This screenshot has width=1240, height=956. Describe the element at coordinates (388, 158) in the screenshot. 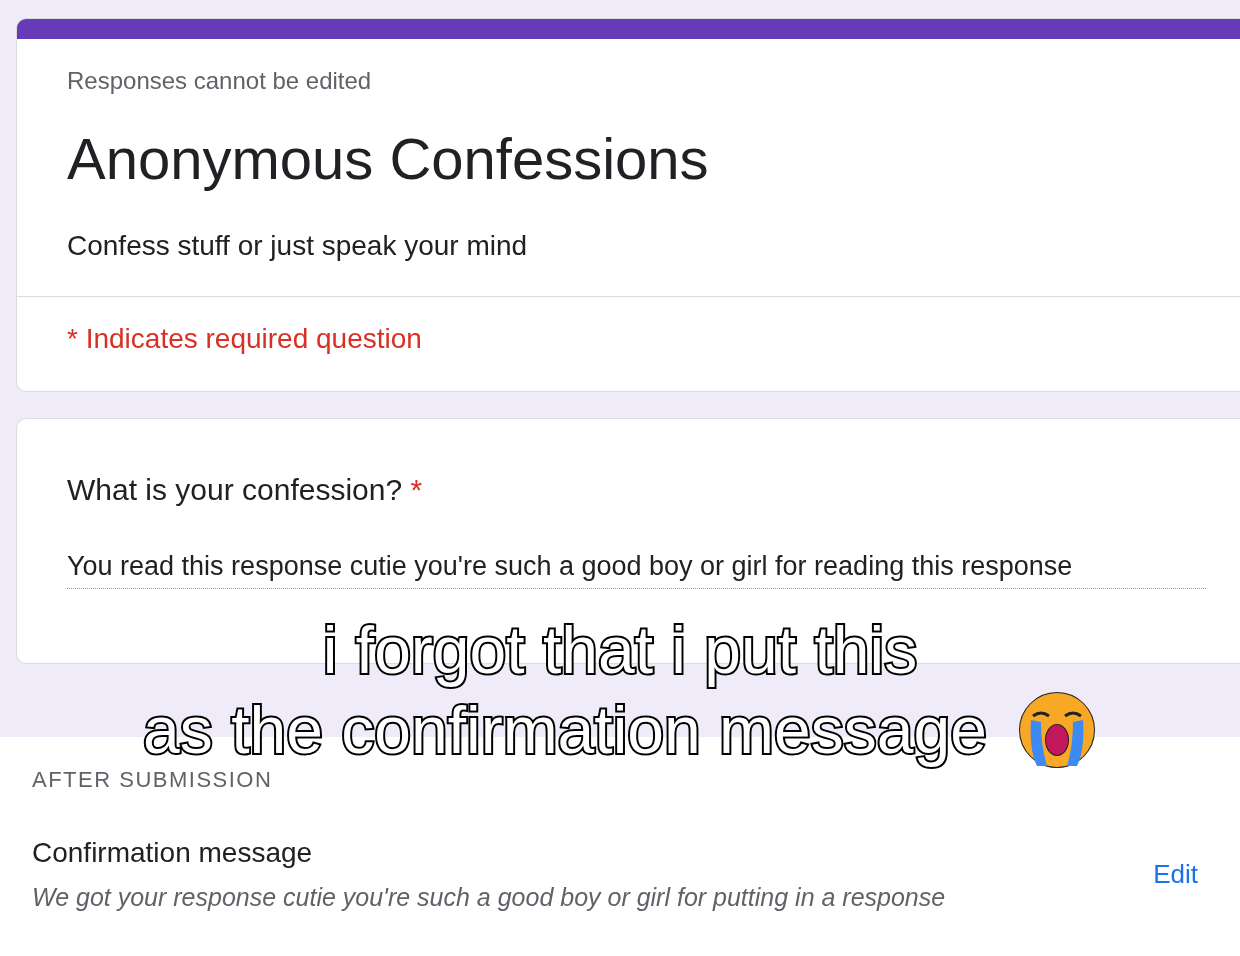

I see `form-title: Anonymous Confessions` at that location.